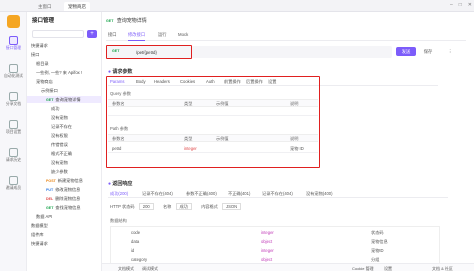 The height and width of the screenshot is (272, 474). I want to click on rail-item-invite: 邀请成员, so click(13, 183).